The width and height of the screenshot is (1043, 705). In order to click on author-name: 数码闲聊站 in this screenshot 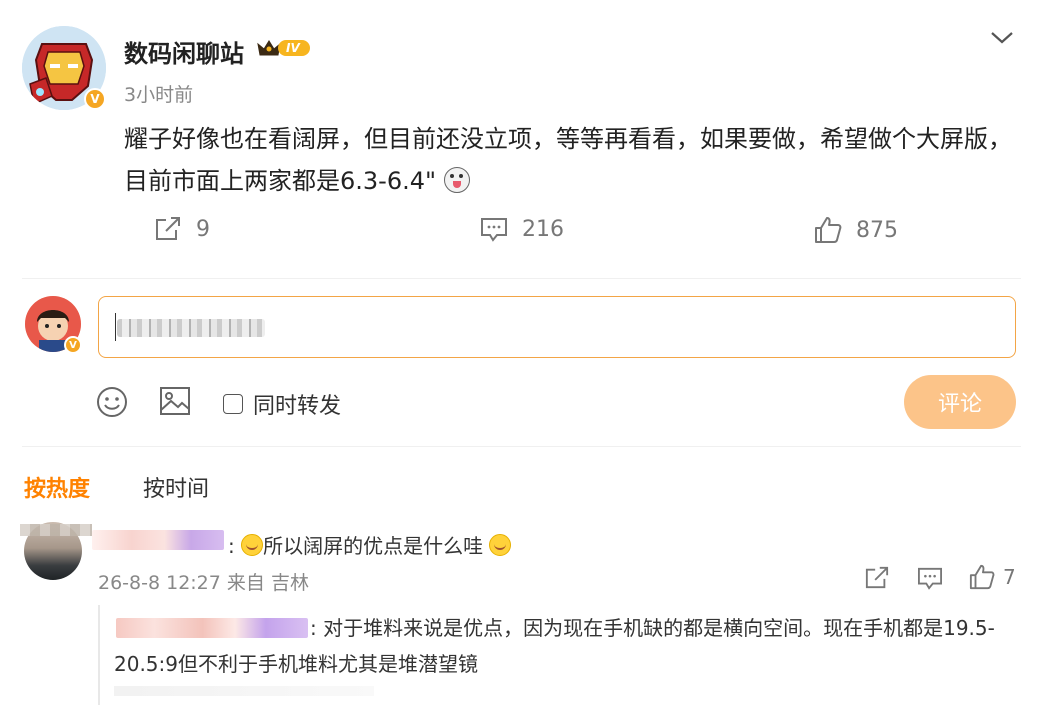, I will do `click(184, 51)`.